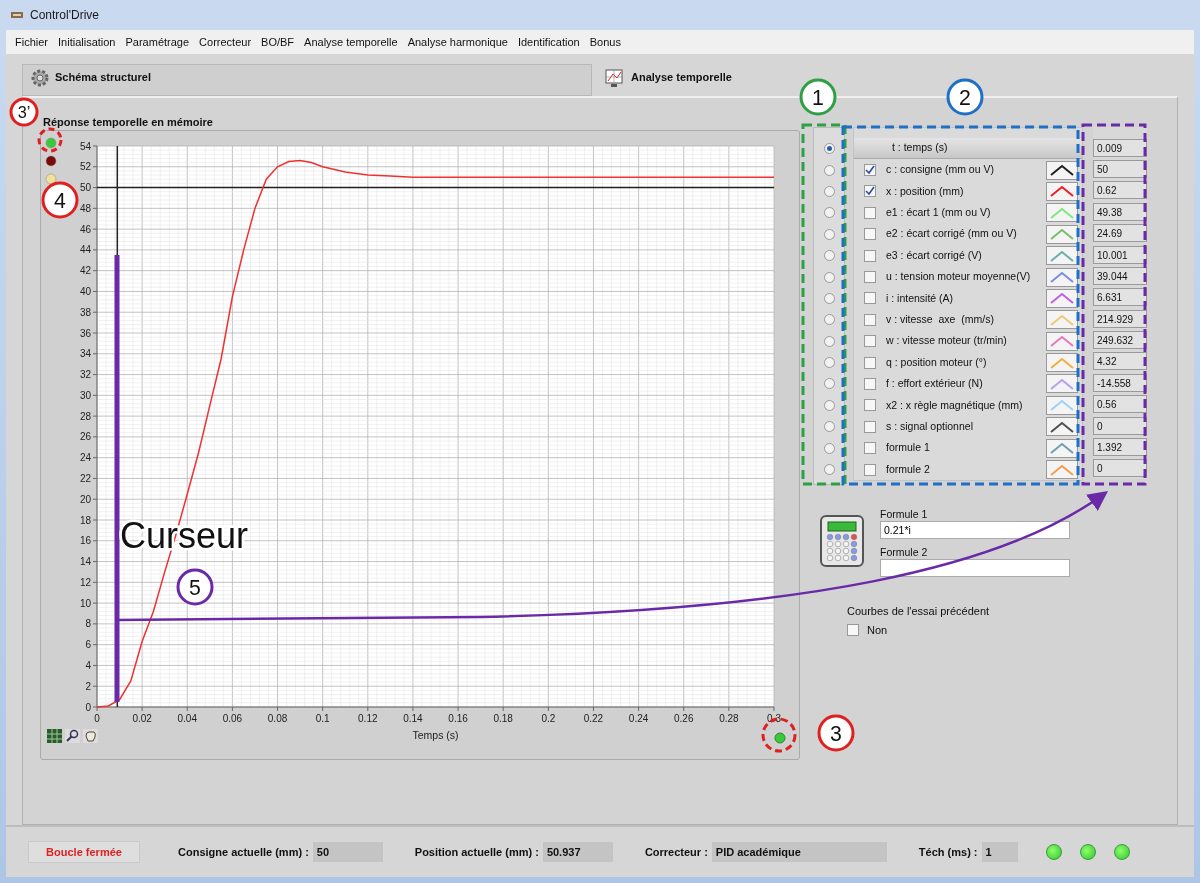 This screenshot has height=883, width=1200. I want to click on tick-label: 0.24, so click(638, 718).